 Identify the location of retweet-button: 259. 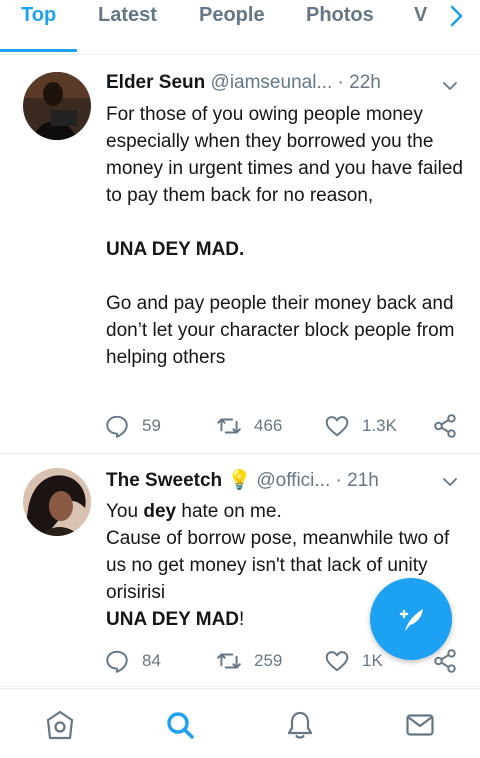
(249, 661).